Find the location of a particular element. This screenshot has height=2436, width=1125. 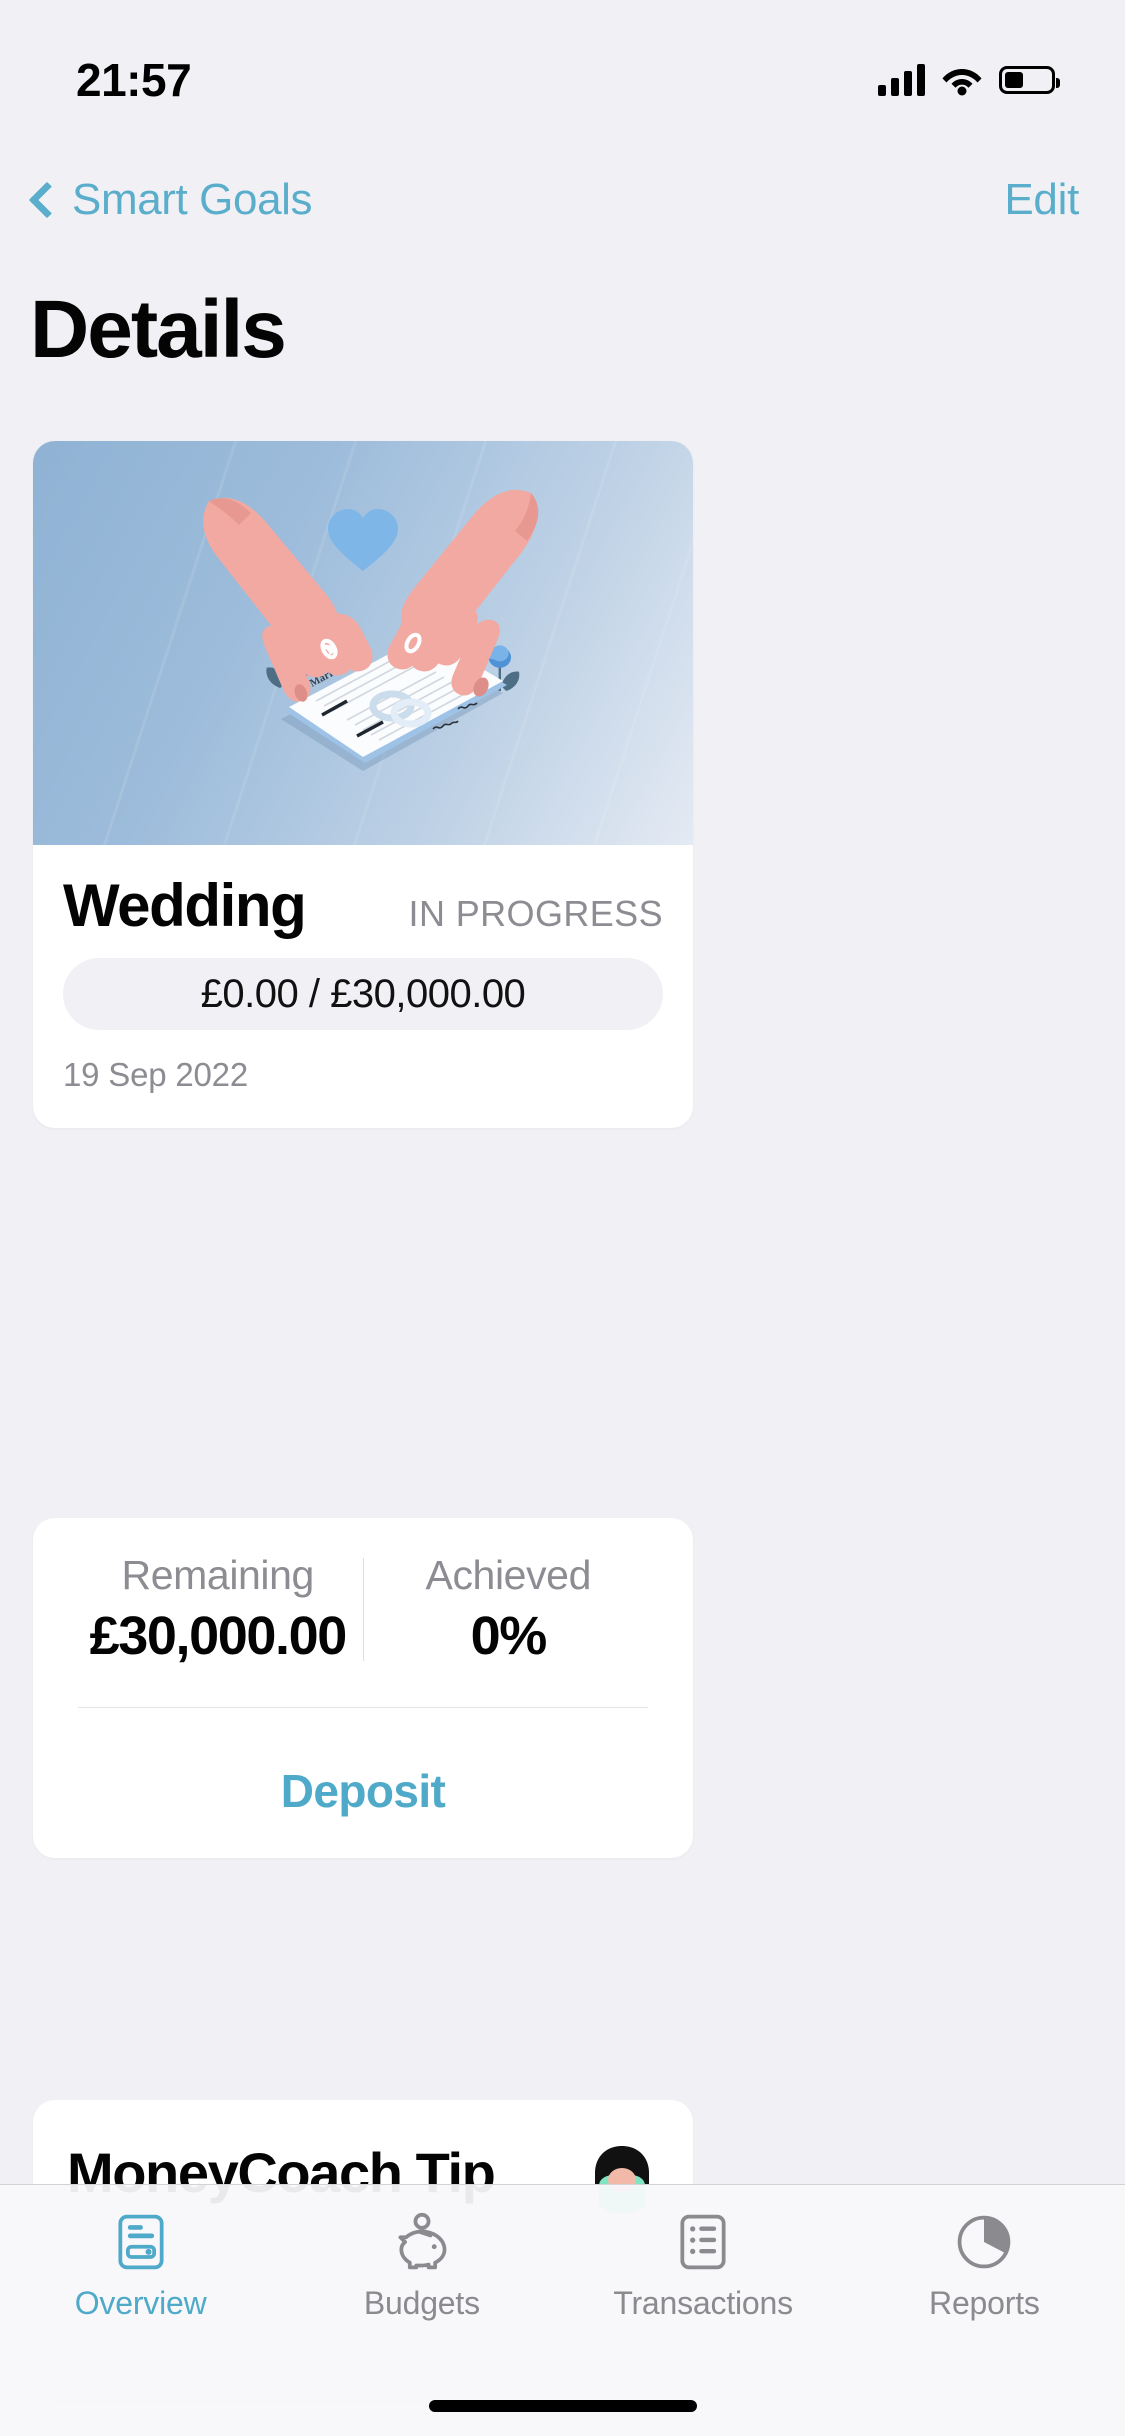

remaining-stat: Remaining £30,000.00 is located at coordinates (218, 1609).